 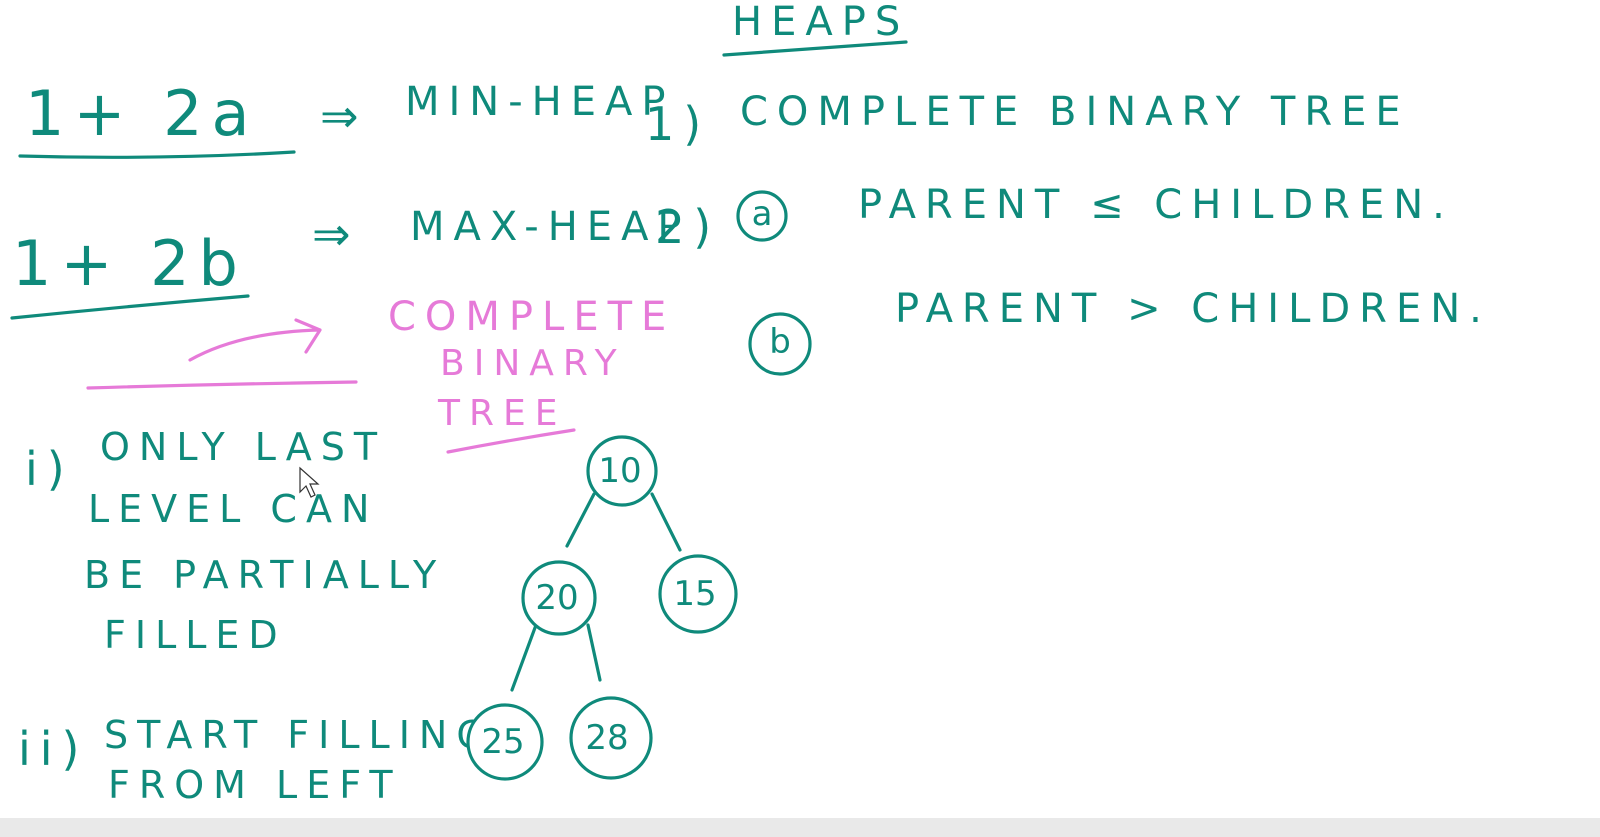 I want to click on row1-arrow: ⇒, so click(x=344, y=116).